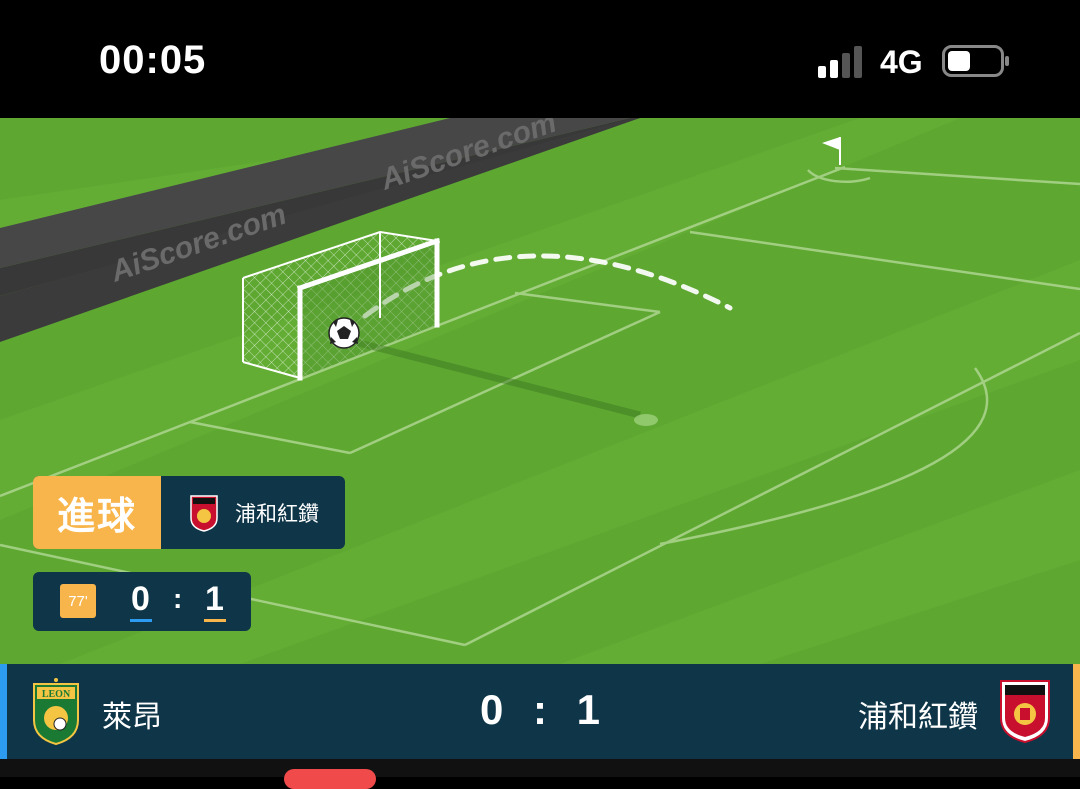 This screenshot has height=789, width=1080. What do you see at coordinates (901, 62) in the screenshot?
I see `network-label: 4G` at bounding box center [901, 62].